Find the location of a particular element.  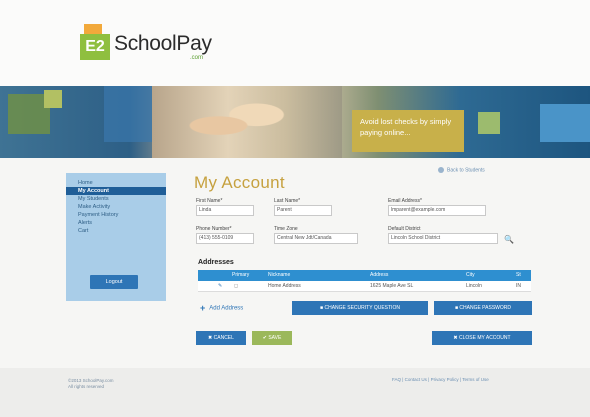

first-name-field: First Name* Linda is located at coordinates (225, 207).